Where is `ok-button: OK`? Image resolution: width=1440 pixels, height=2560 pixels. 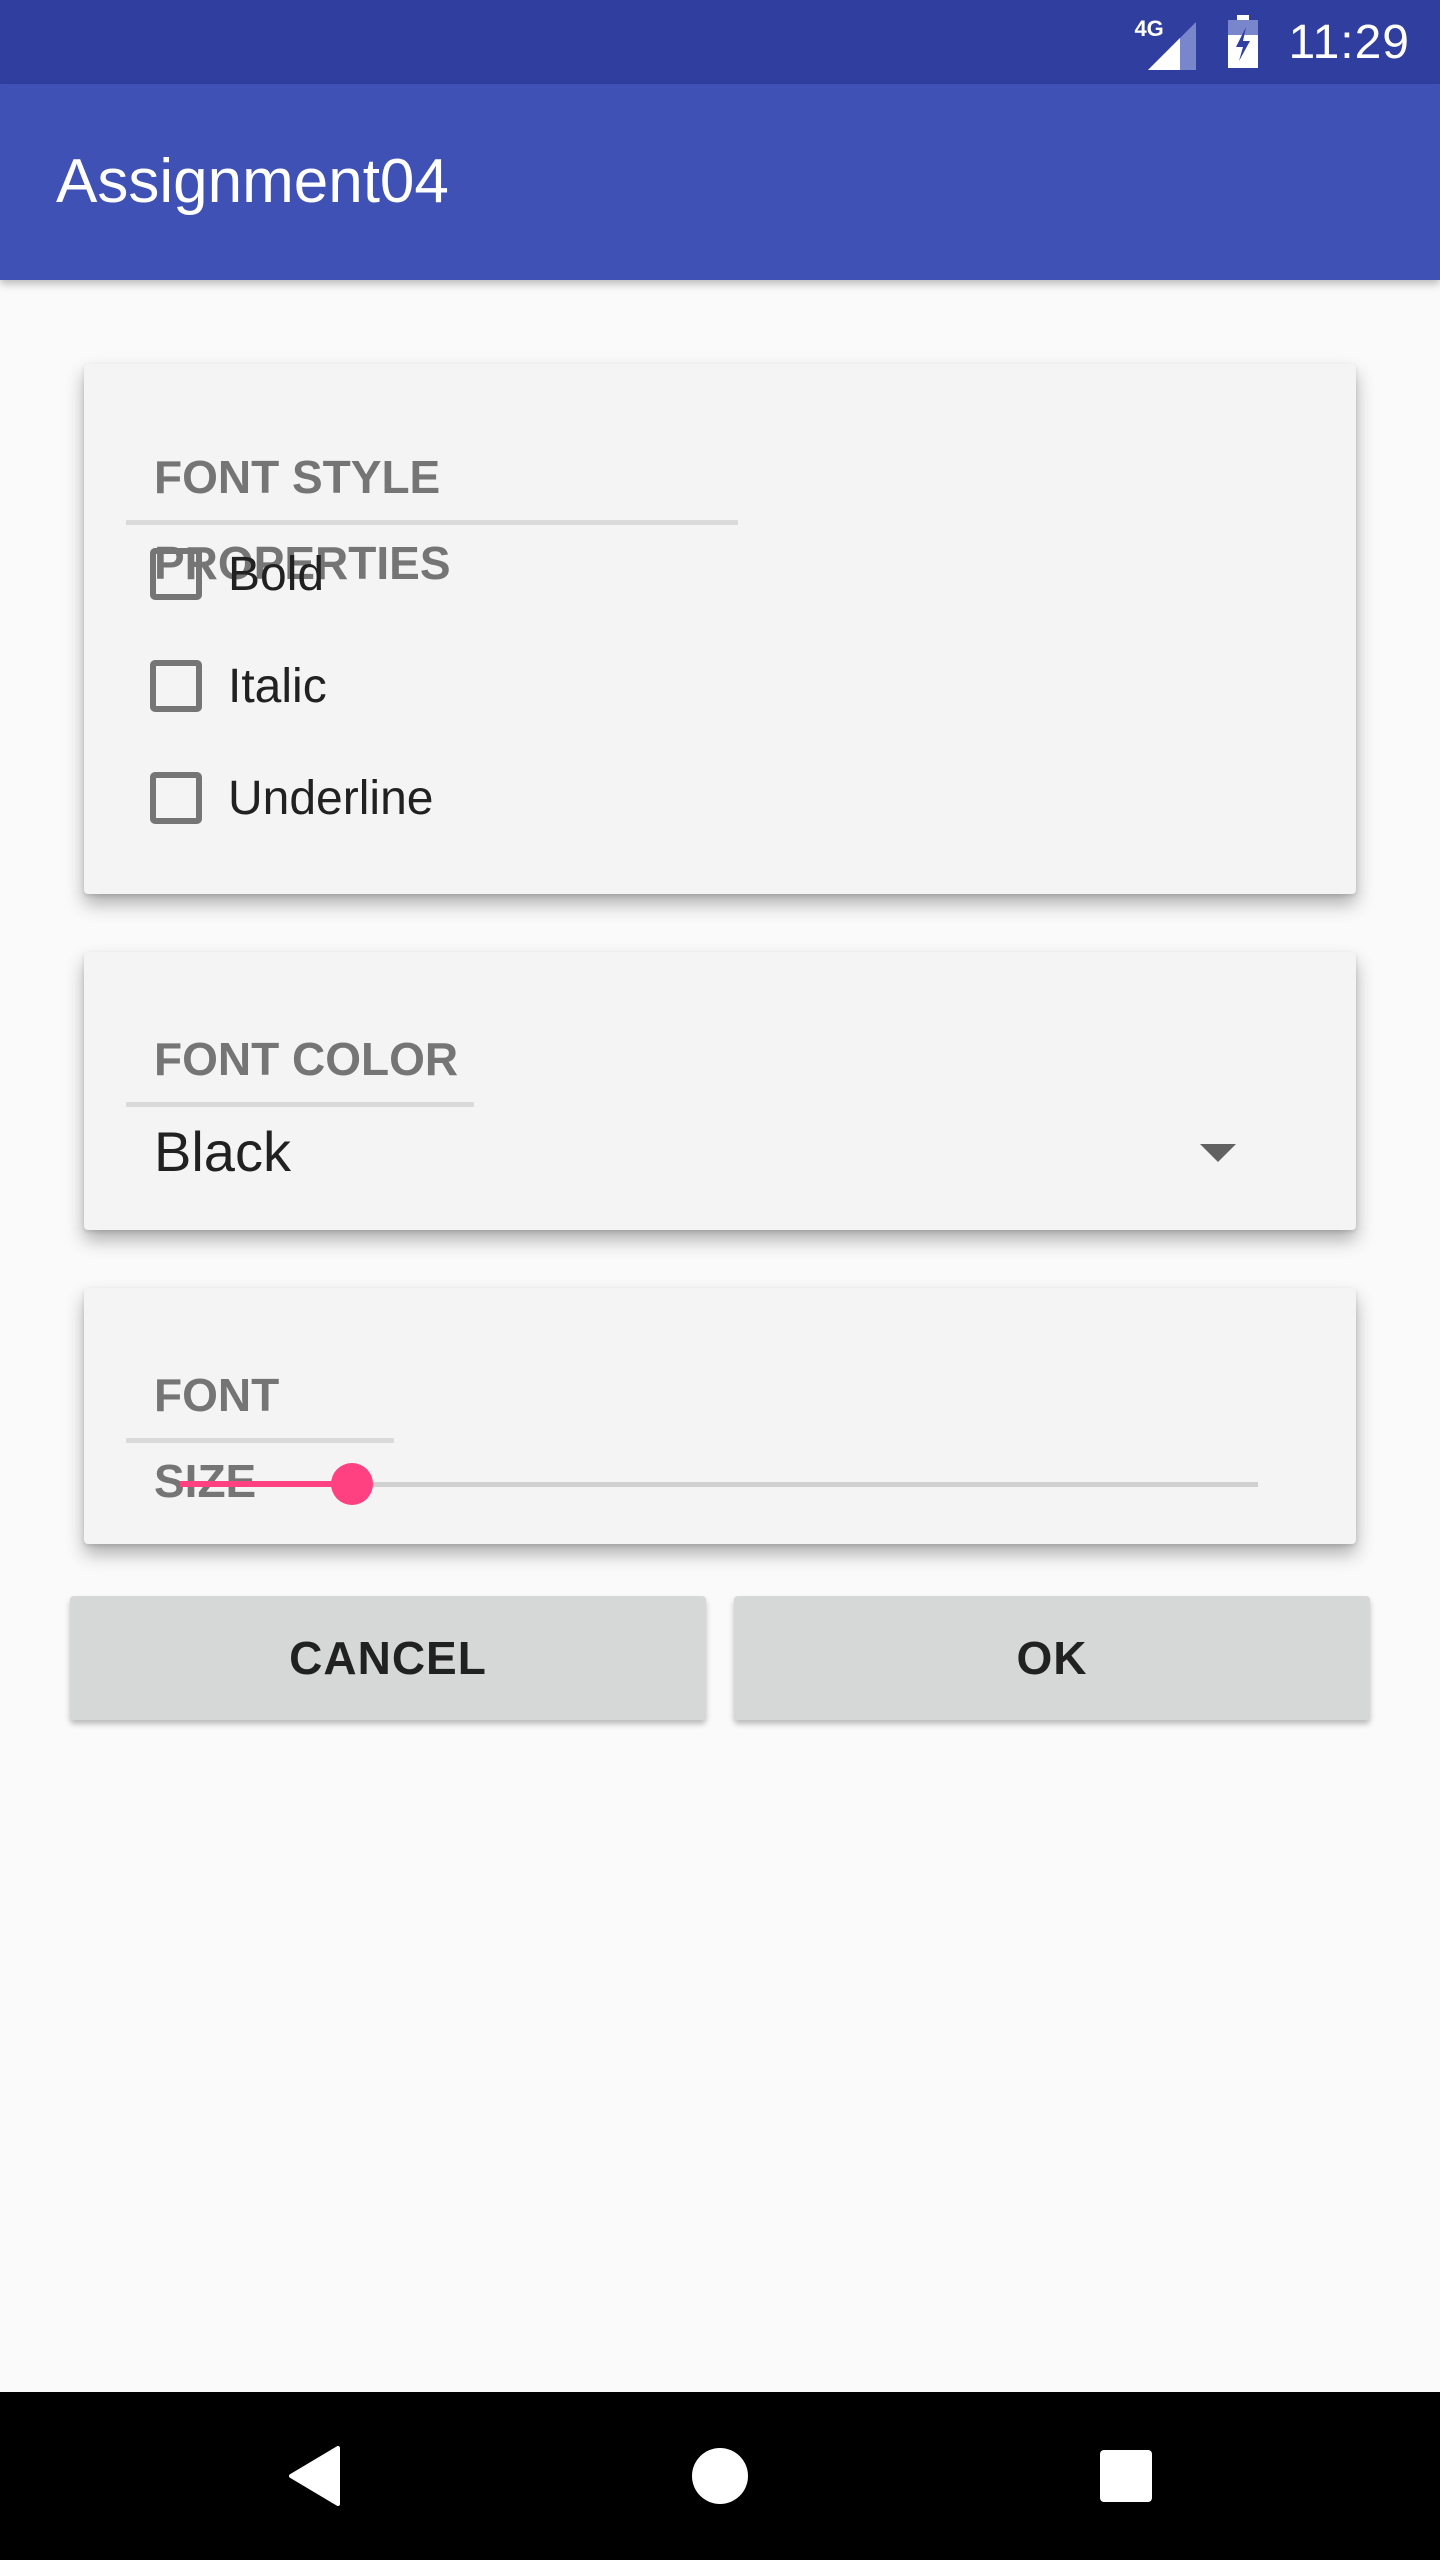
ok-button: OK is located at coordinates (1052, 1658).